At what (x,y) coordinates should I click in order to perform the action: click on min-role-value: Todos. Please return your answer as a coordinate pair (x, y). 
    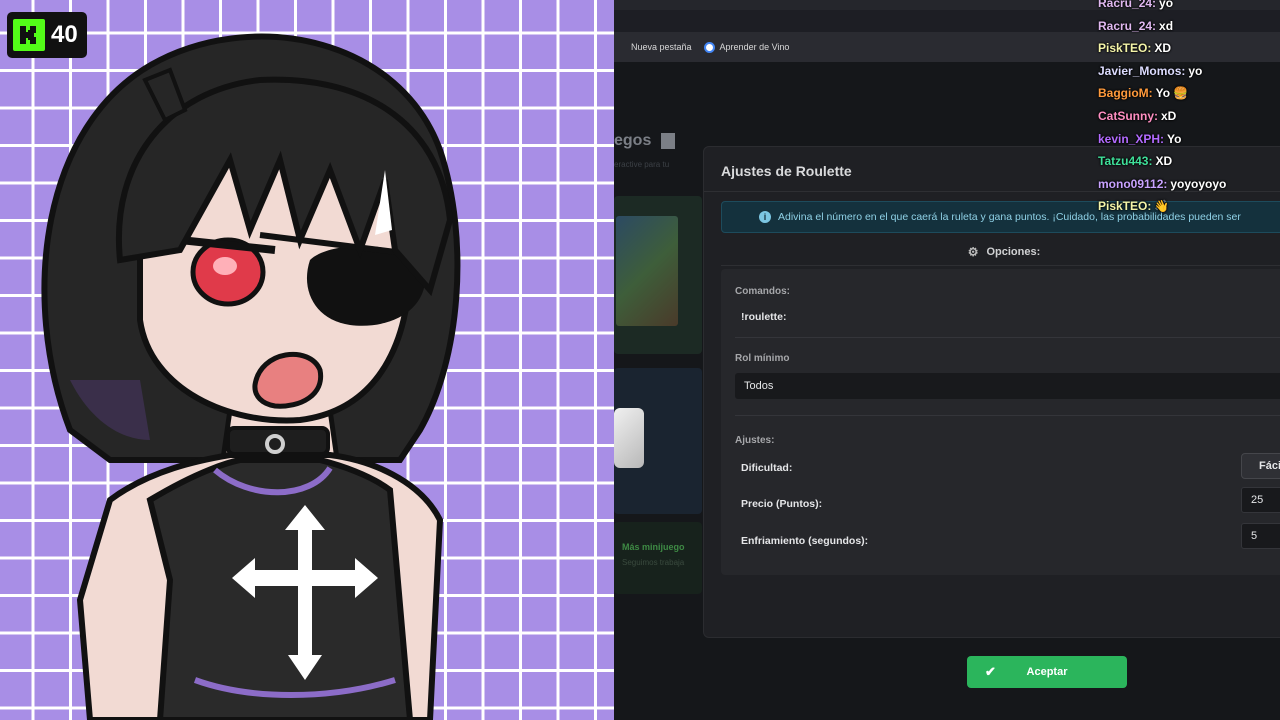
    Looking at the image, I should click on (759, 386).